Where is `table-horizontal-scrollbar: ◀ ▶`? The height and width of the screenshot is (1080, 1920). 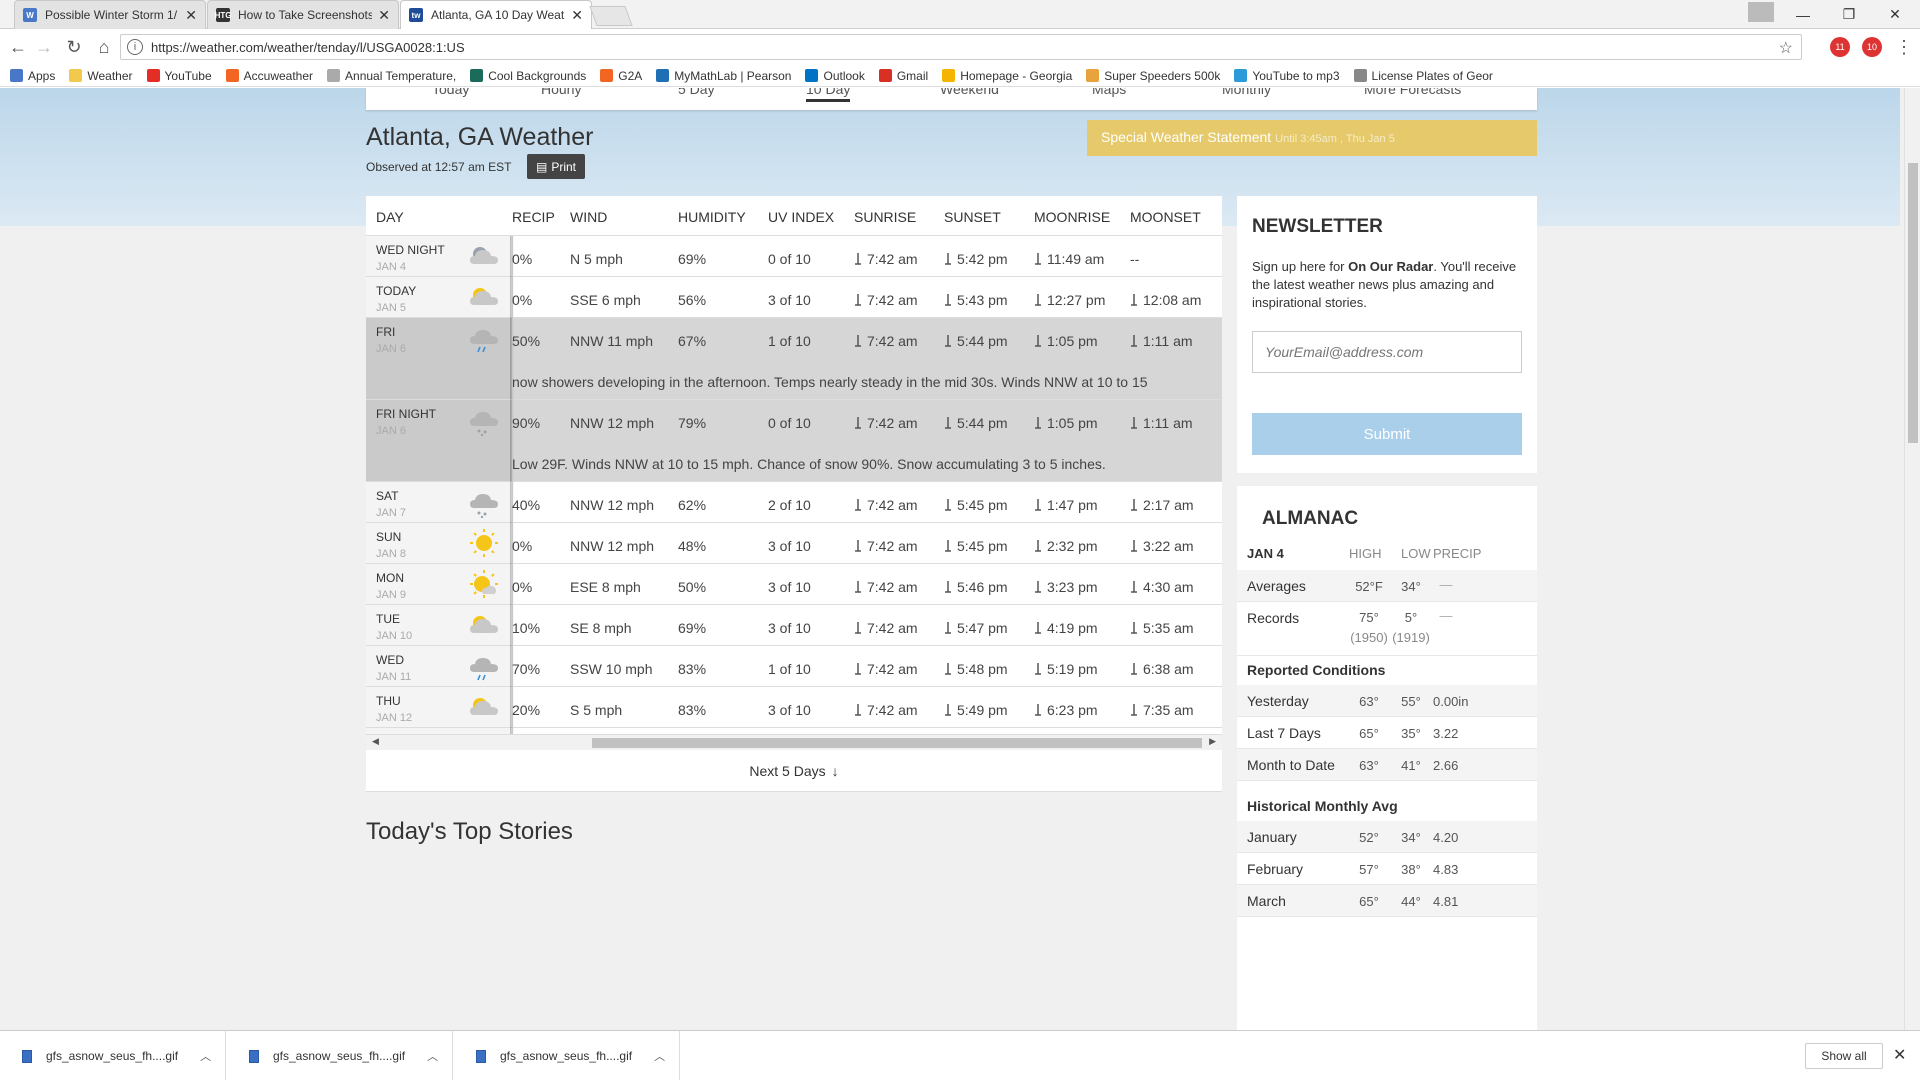
table-horizontal-scrollbar: ◀ ▶ is located at coordinates (794, 742).